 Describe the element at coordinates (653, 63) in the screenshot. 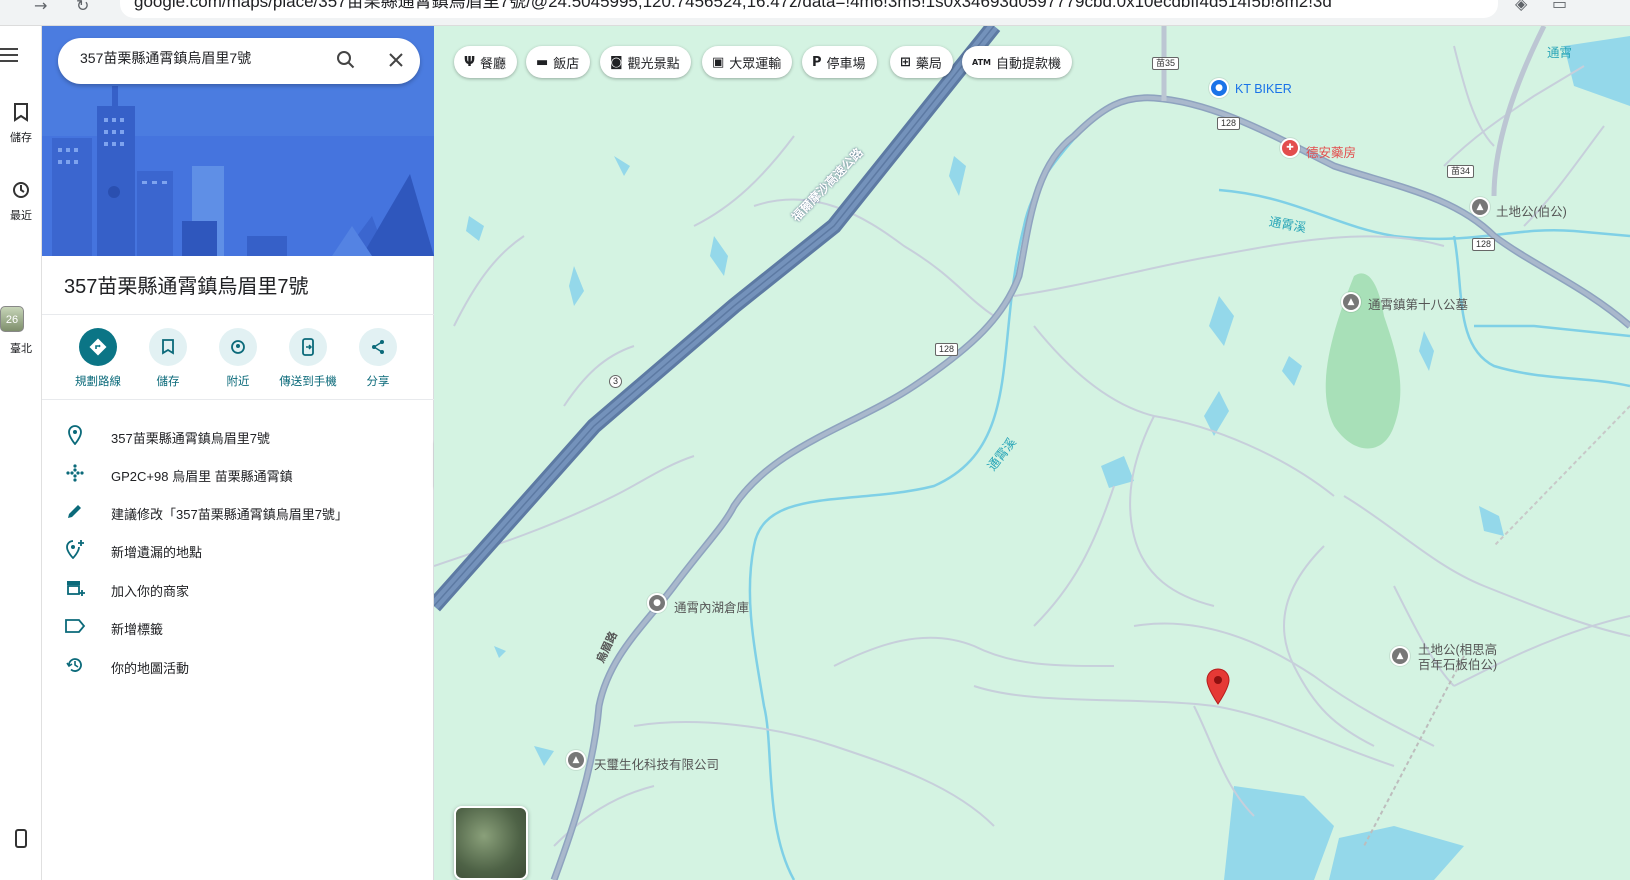

I see `chip-label: 觀光景點` at that location.